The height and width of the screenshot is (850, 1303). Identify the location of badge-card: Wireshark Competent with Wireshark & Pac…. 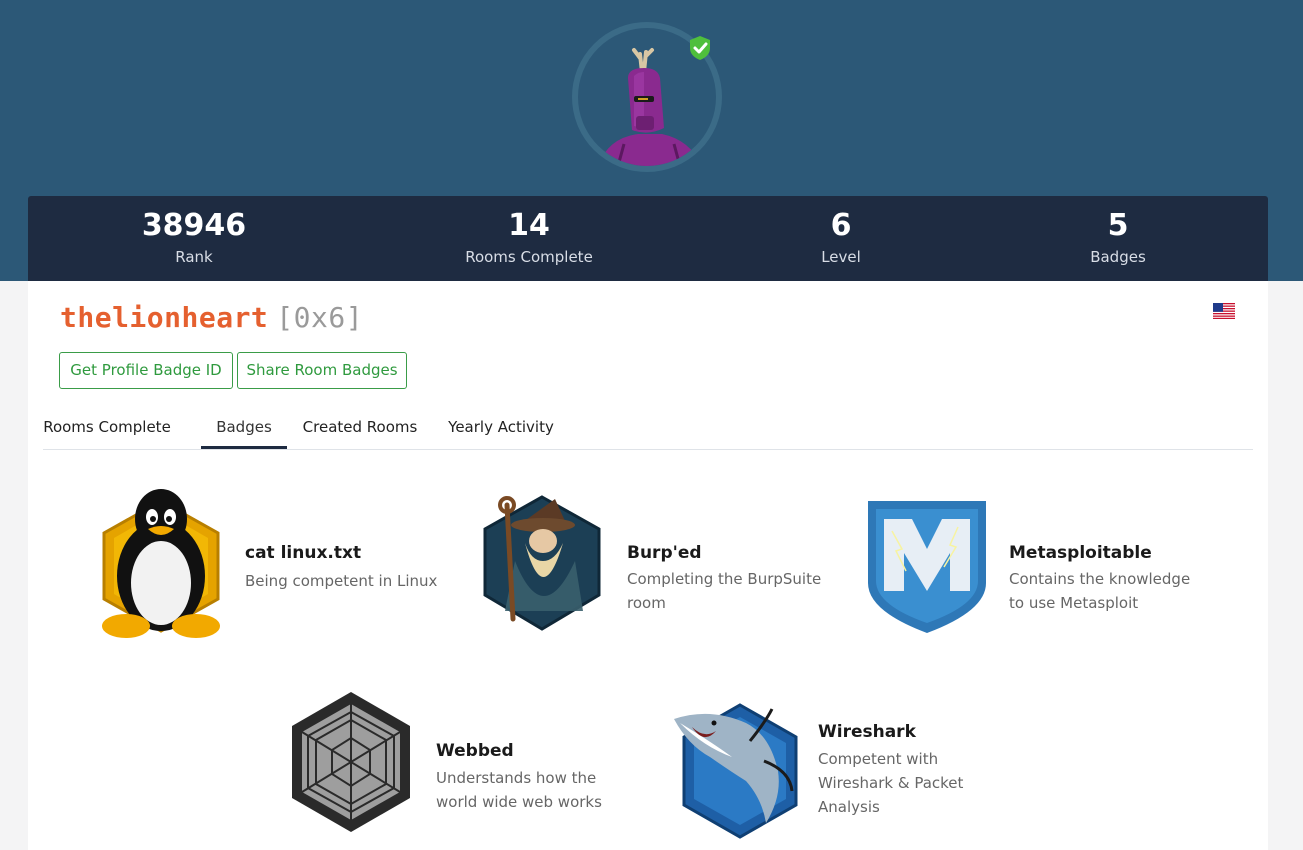
(850, 775).